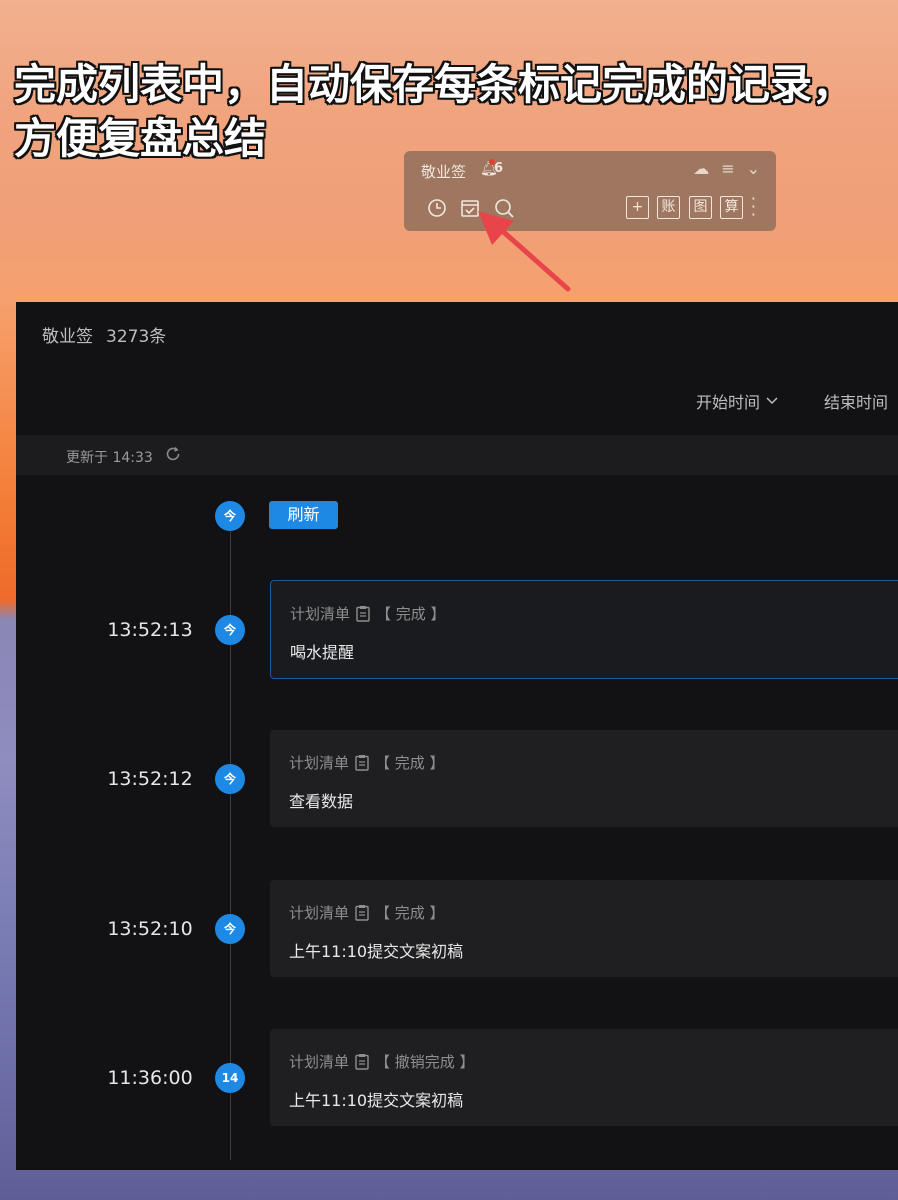 Image resolution: width=898 pixels, height=1200 pixels. What do you see at coordinates (584, 629) in the screenshot?
I see `record-card: 计划清单 【 完成 】 喝水提醒` at bounding box center [584, 629].